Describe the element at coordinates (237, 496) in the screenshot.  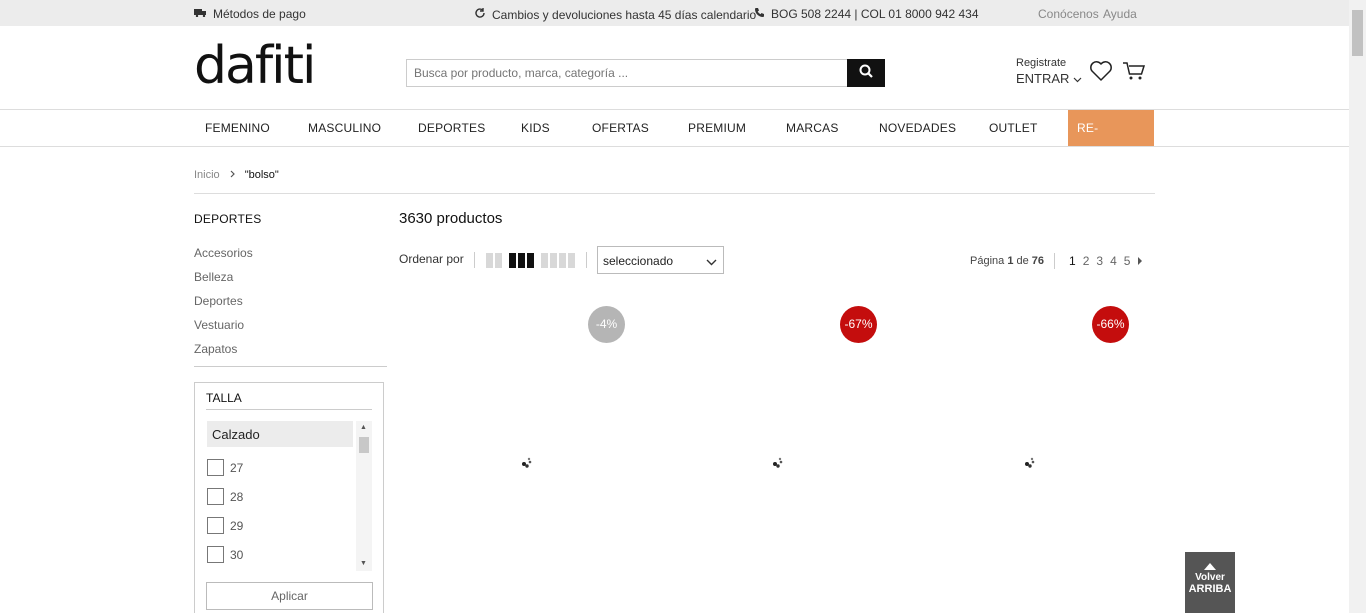
I see `size-label: 28` at that location.